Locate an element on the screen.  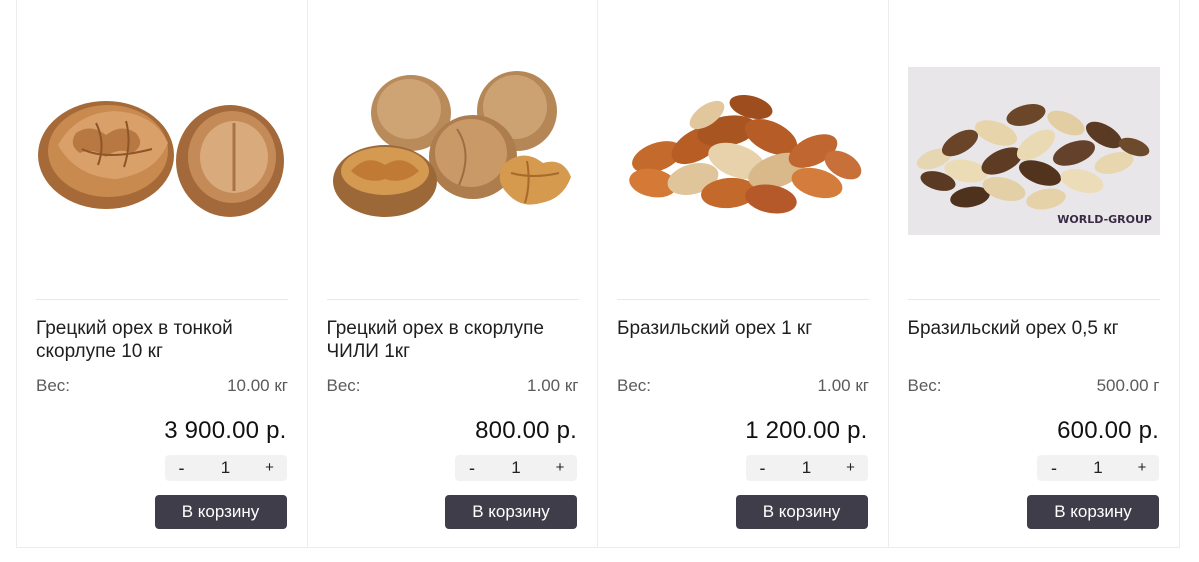
product-price: 800.00 р. is located at coordinates (526, 430).